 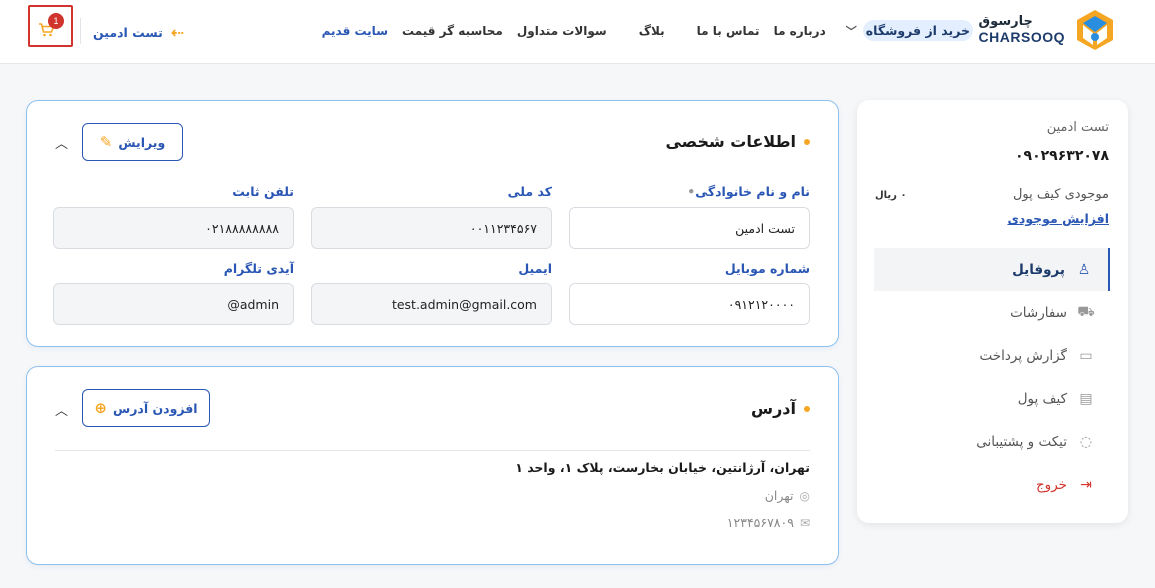 What do you see at coordinates (1084, 269) in the screenshot?
I see `user-icon: ♙` at bounding box center [1084, 269].